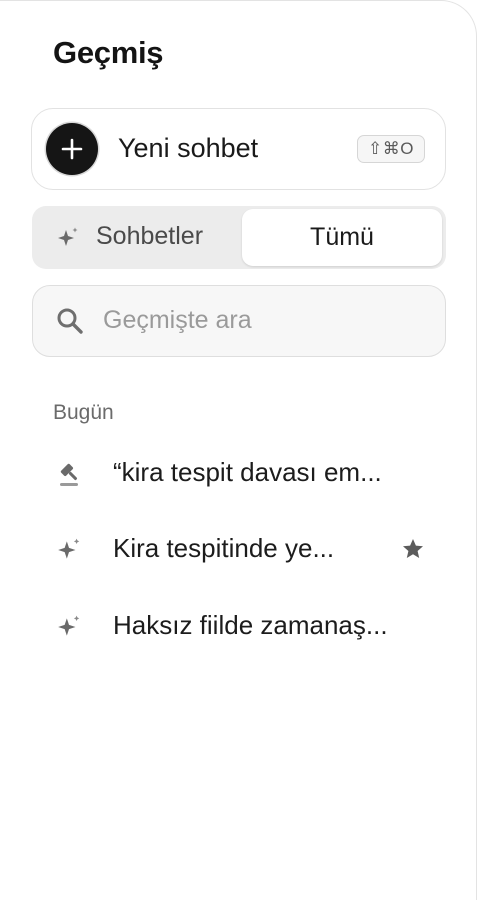 The image size is (480, 900). I want to click on filter-tabs: Sohbetler Tümü, so click(239, 237).